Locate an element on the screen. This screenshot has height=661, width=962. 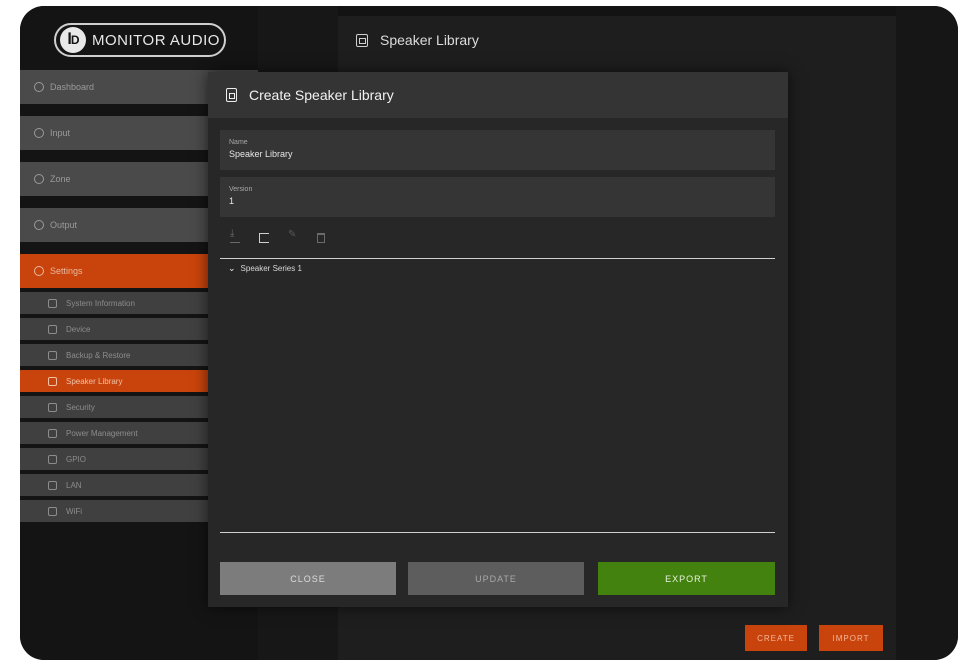
name-field-label: Name is located at coordinates (238, 142).